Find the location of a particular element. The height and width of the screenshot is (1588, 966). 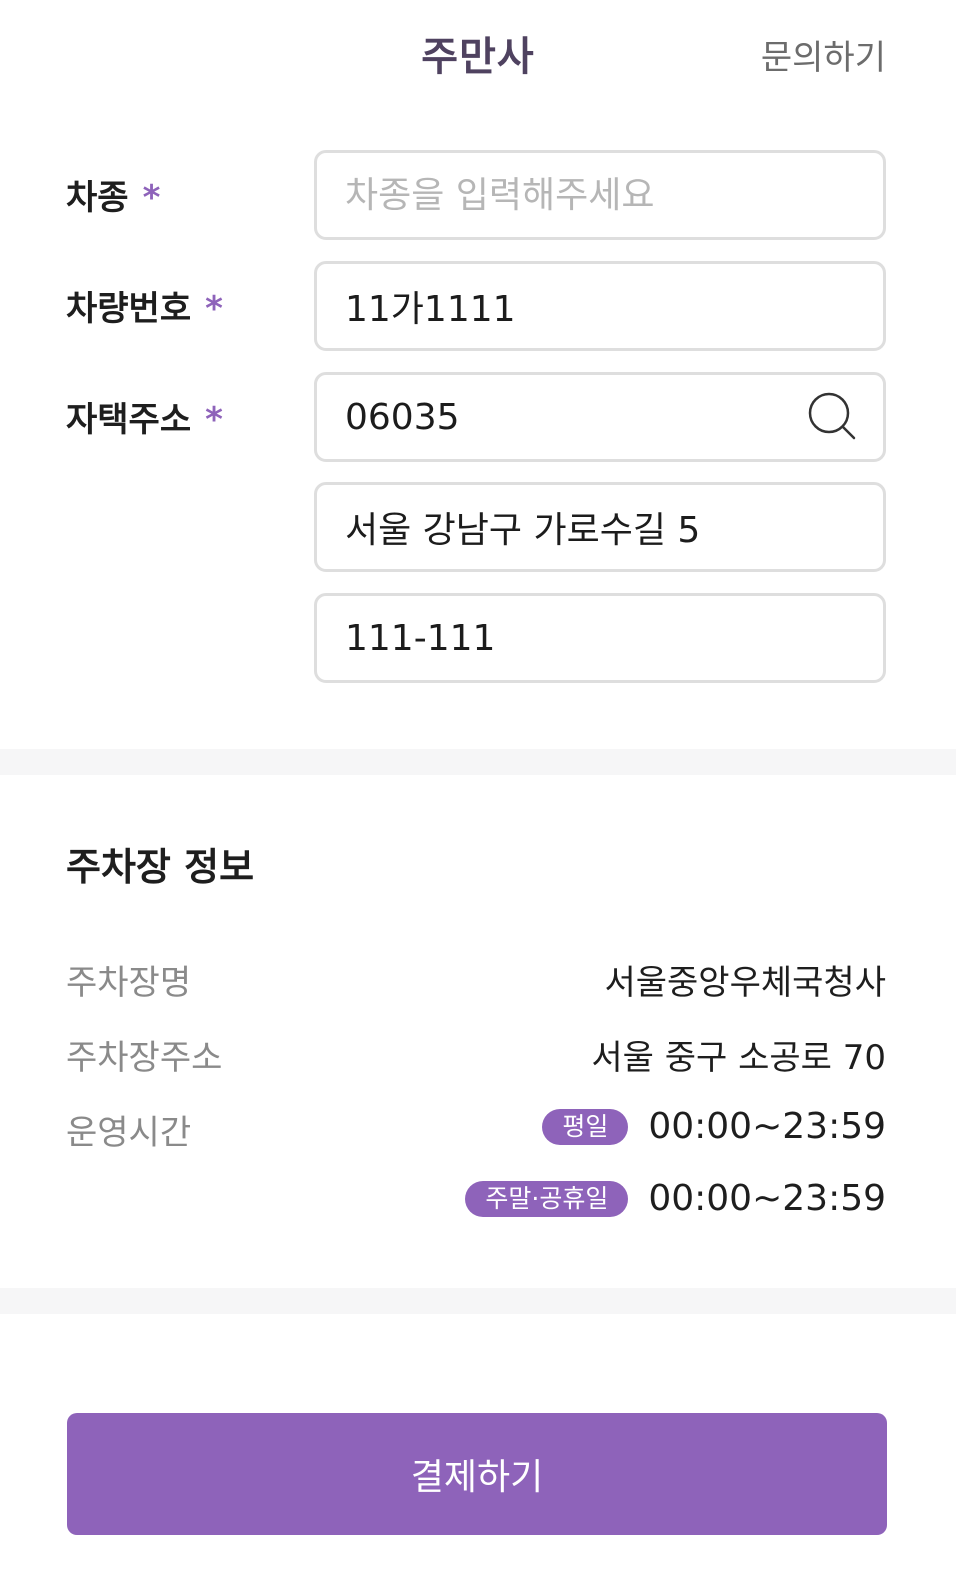

pay-button: 결제하기 is located at coordinates (477, 1474).